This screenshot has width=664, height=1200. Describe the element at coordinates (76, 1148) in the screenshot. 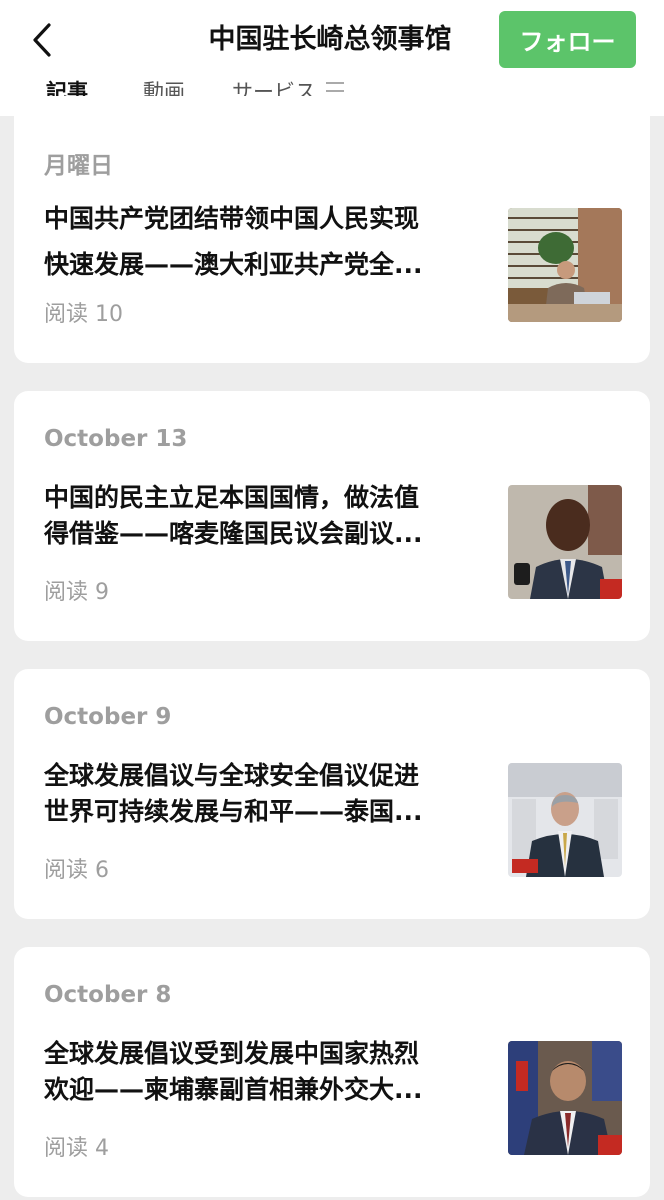

I see `read-count: 阅读 4` at that location.